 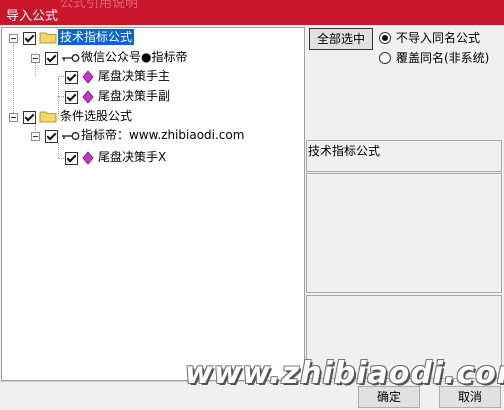 What do you see at coordinates (96, 116) in the screenshot?
I see `tree-node-label: 条件选股公式` at bounding box center [96, 116].